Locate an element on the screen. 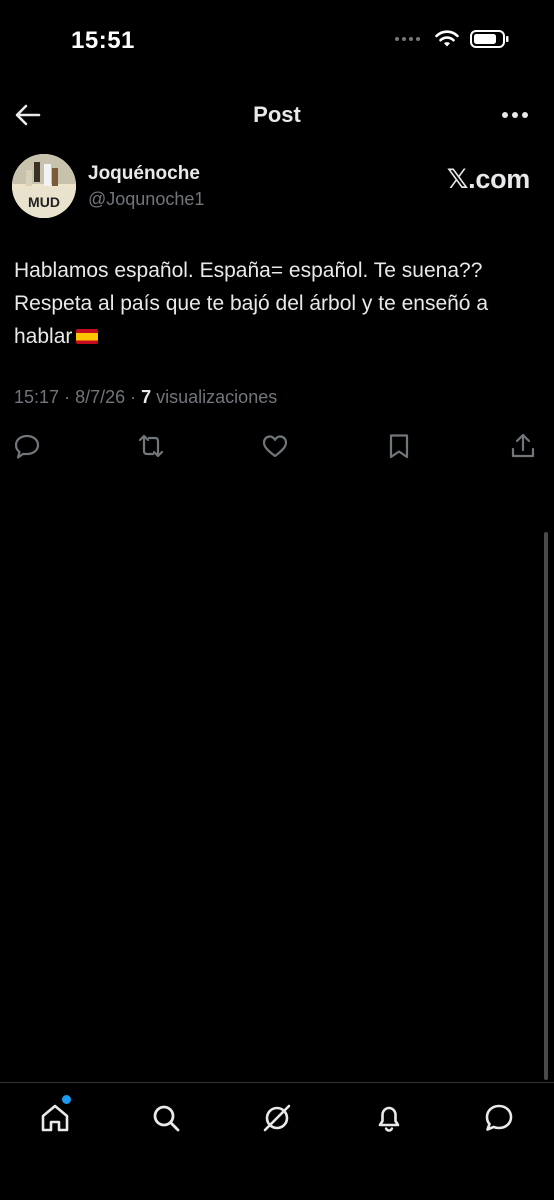  scrollbar is located at coordinates (546, 806).